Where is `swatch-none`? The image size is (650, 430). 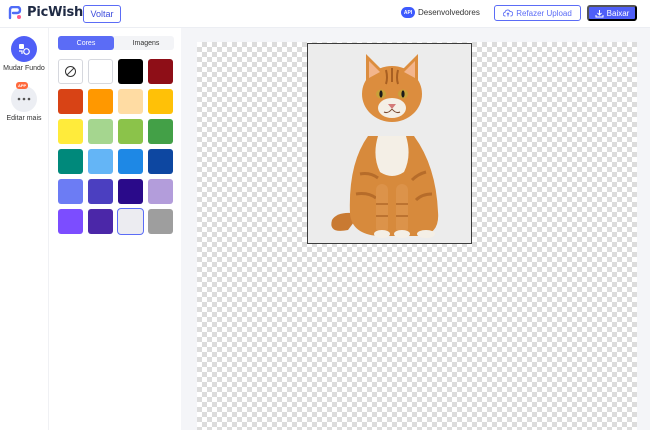 swatch-none is located at coordinates (70, 71).